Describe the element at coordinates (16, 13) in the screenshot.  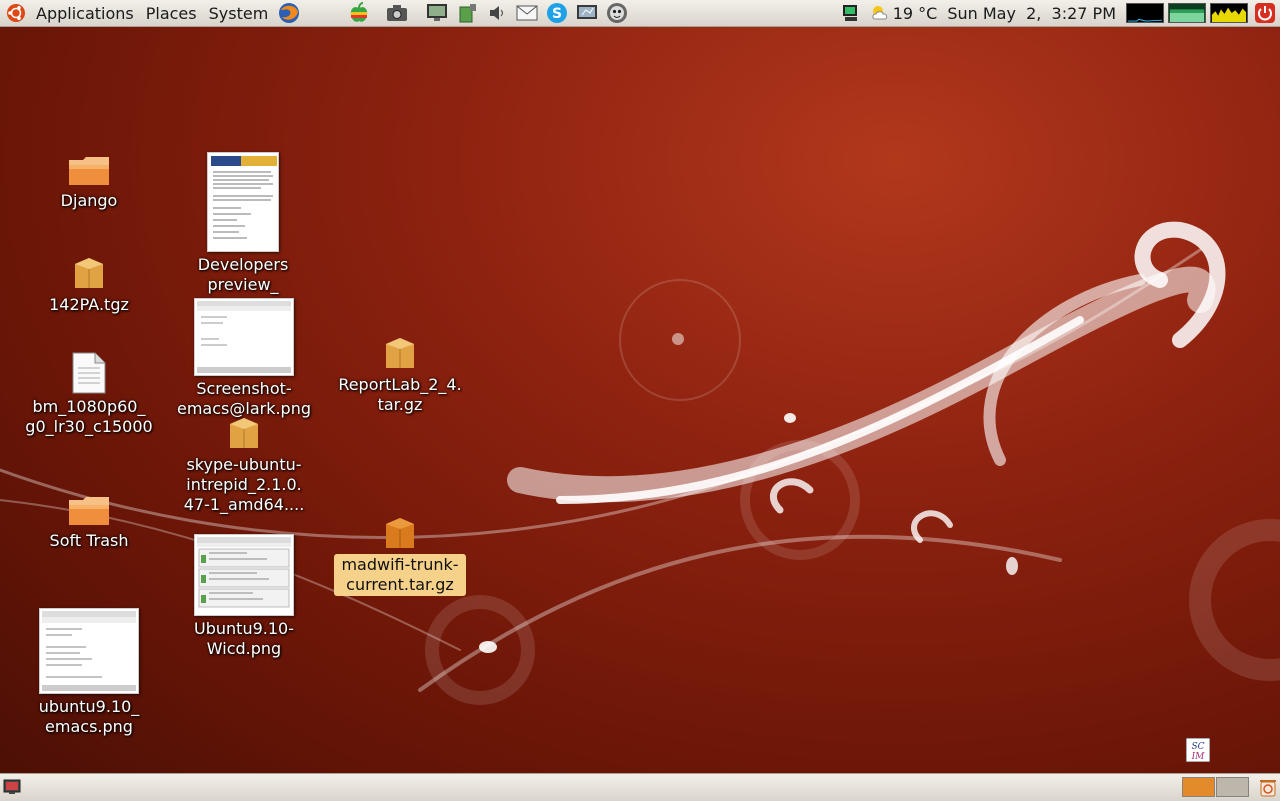
I see `ubuntu-logo-icon` at that location.